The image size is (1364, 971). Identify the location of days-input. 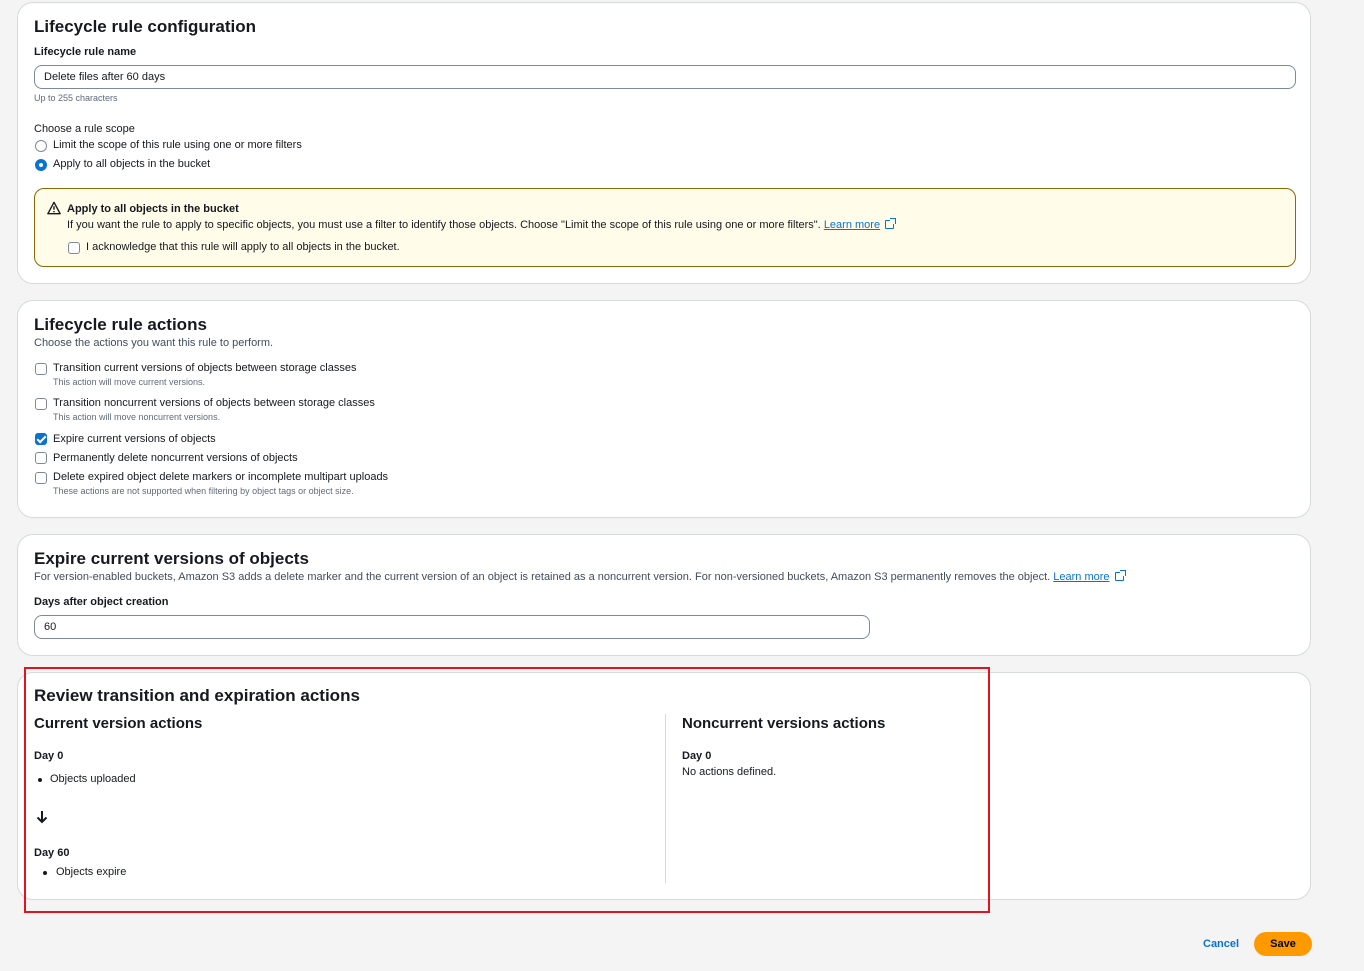
(452, 627).